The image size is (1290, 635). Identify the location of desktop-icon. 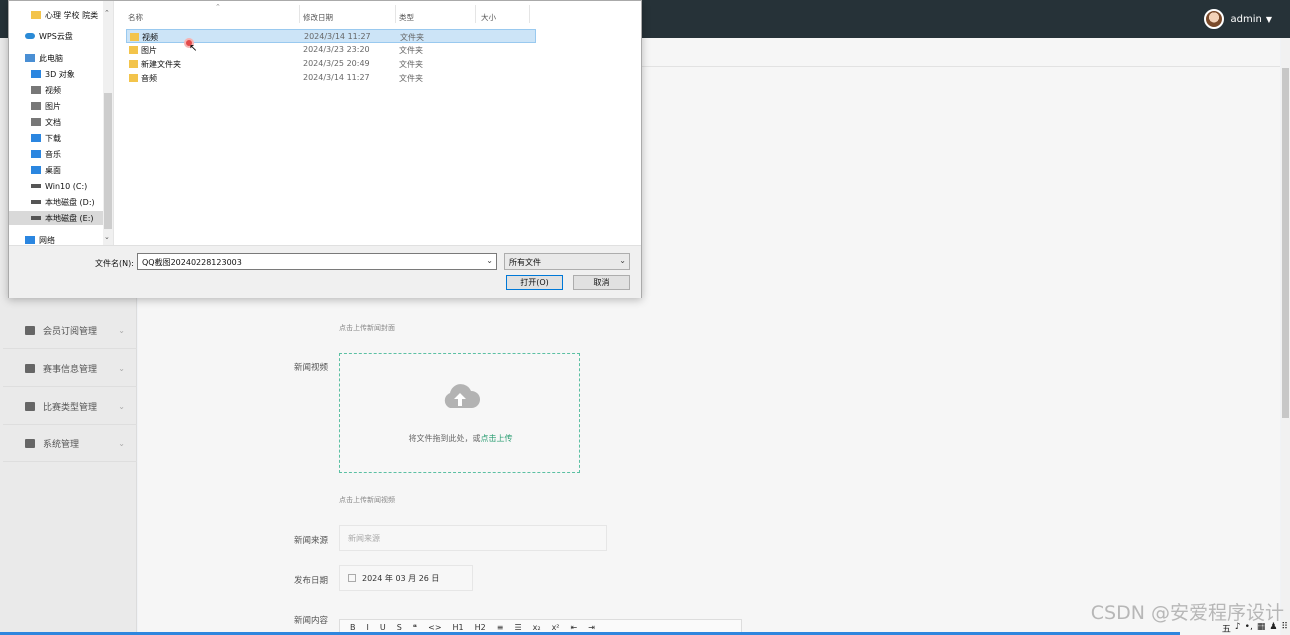
(36, 170).